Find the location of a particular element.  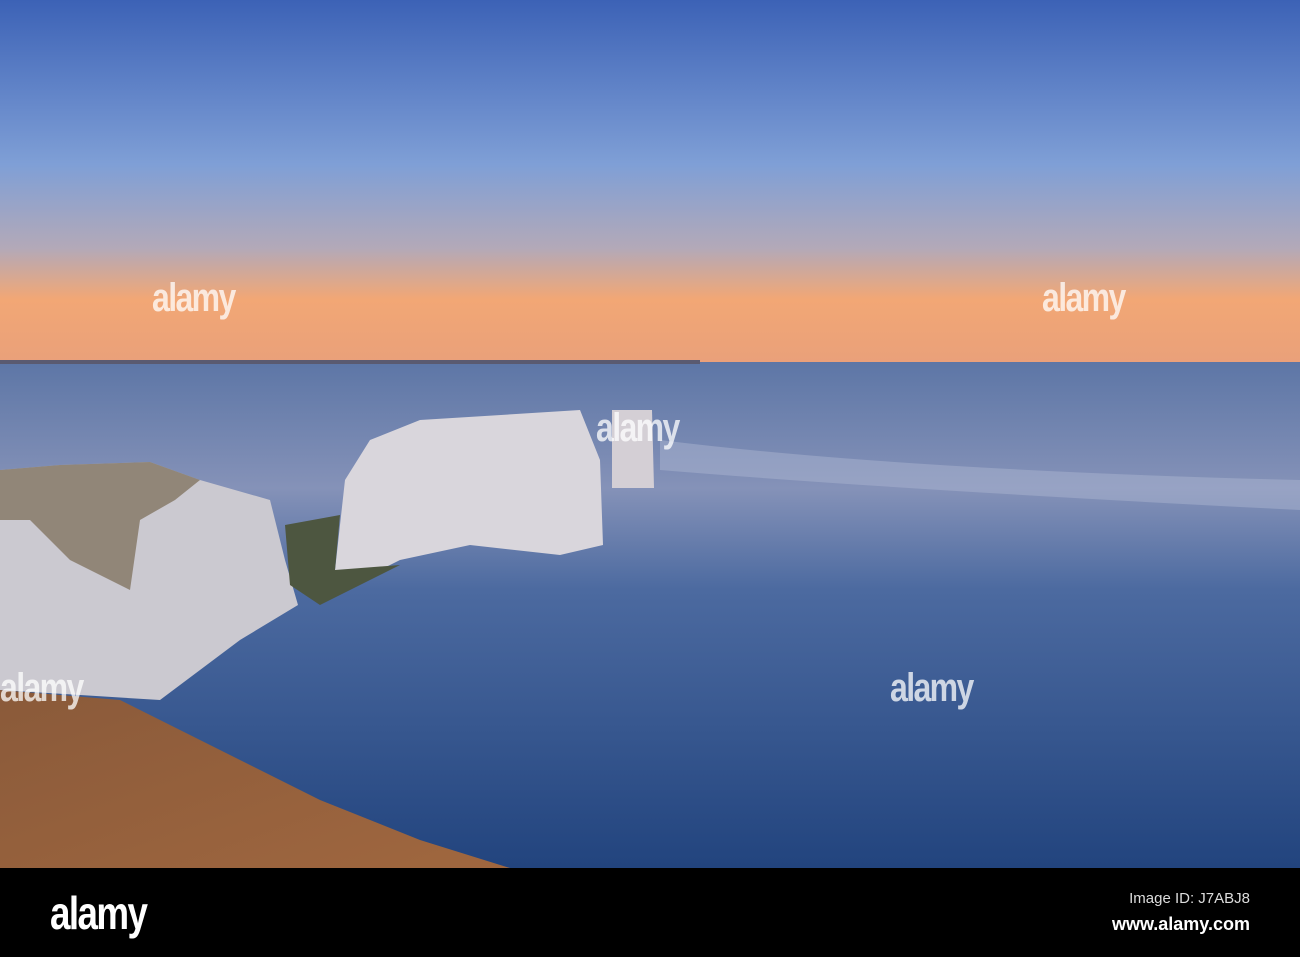

image-id-label: Image ID: J7ABJ8 is located at coordinates (1189, 898).